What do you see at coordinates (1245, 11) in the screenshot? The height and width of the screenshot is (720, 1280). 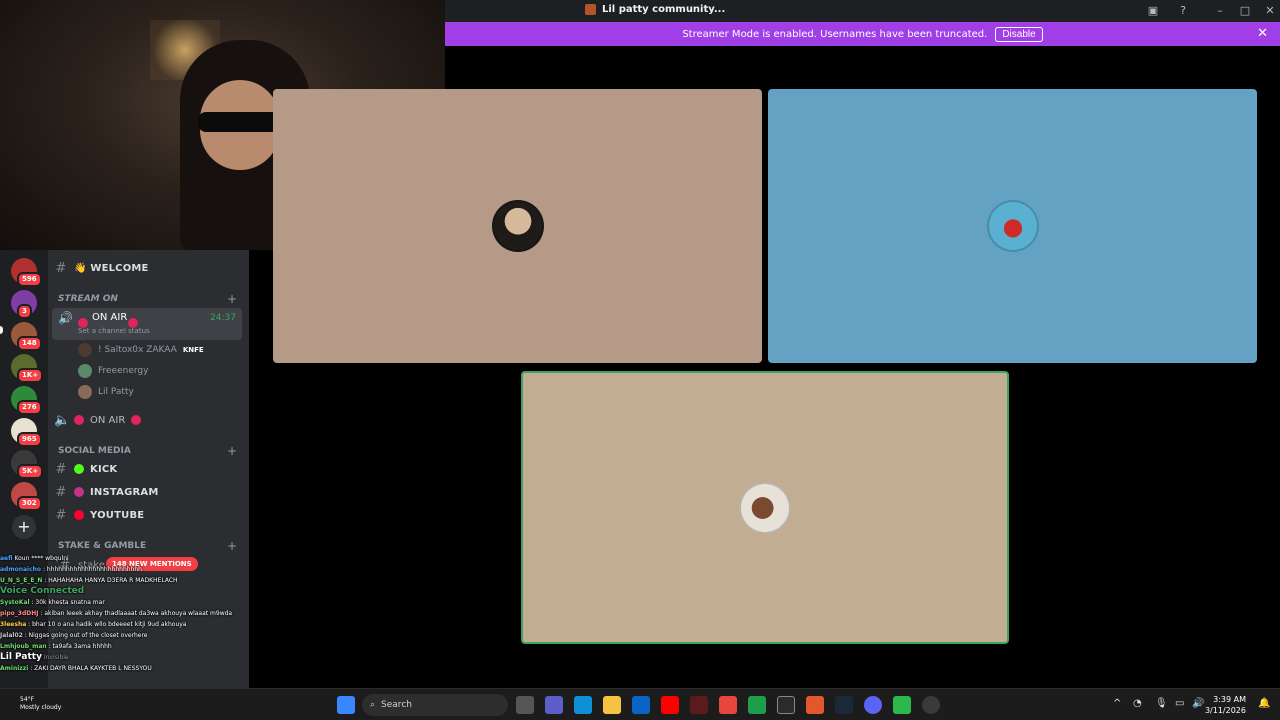 I see `maximize-button: □` at bounding box center [1245, 11].